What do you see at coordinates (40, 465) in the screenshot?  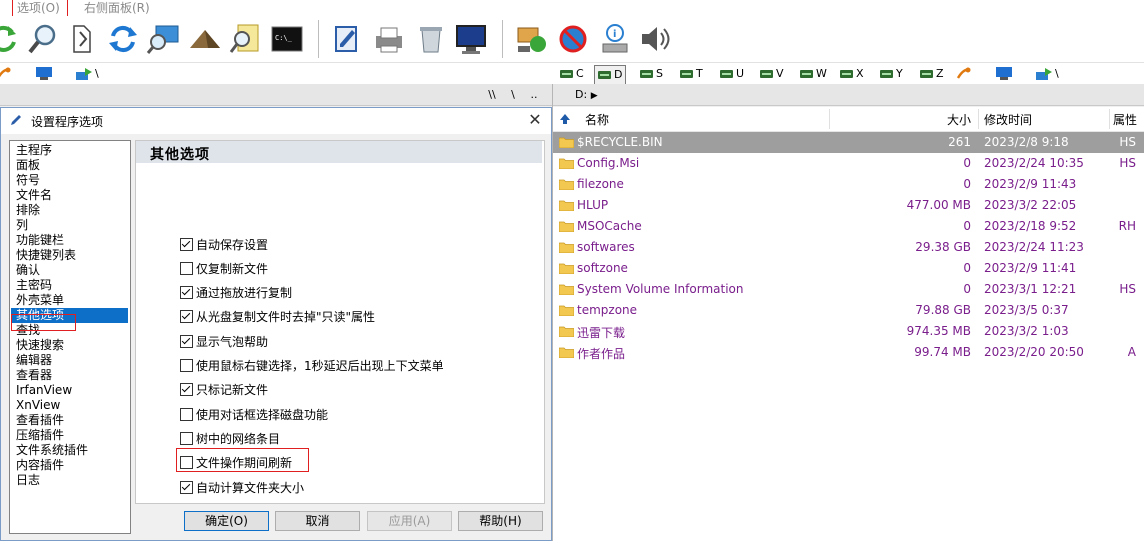 I see `nav-item: 内容插件` at bounding box center [40, 465].